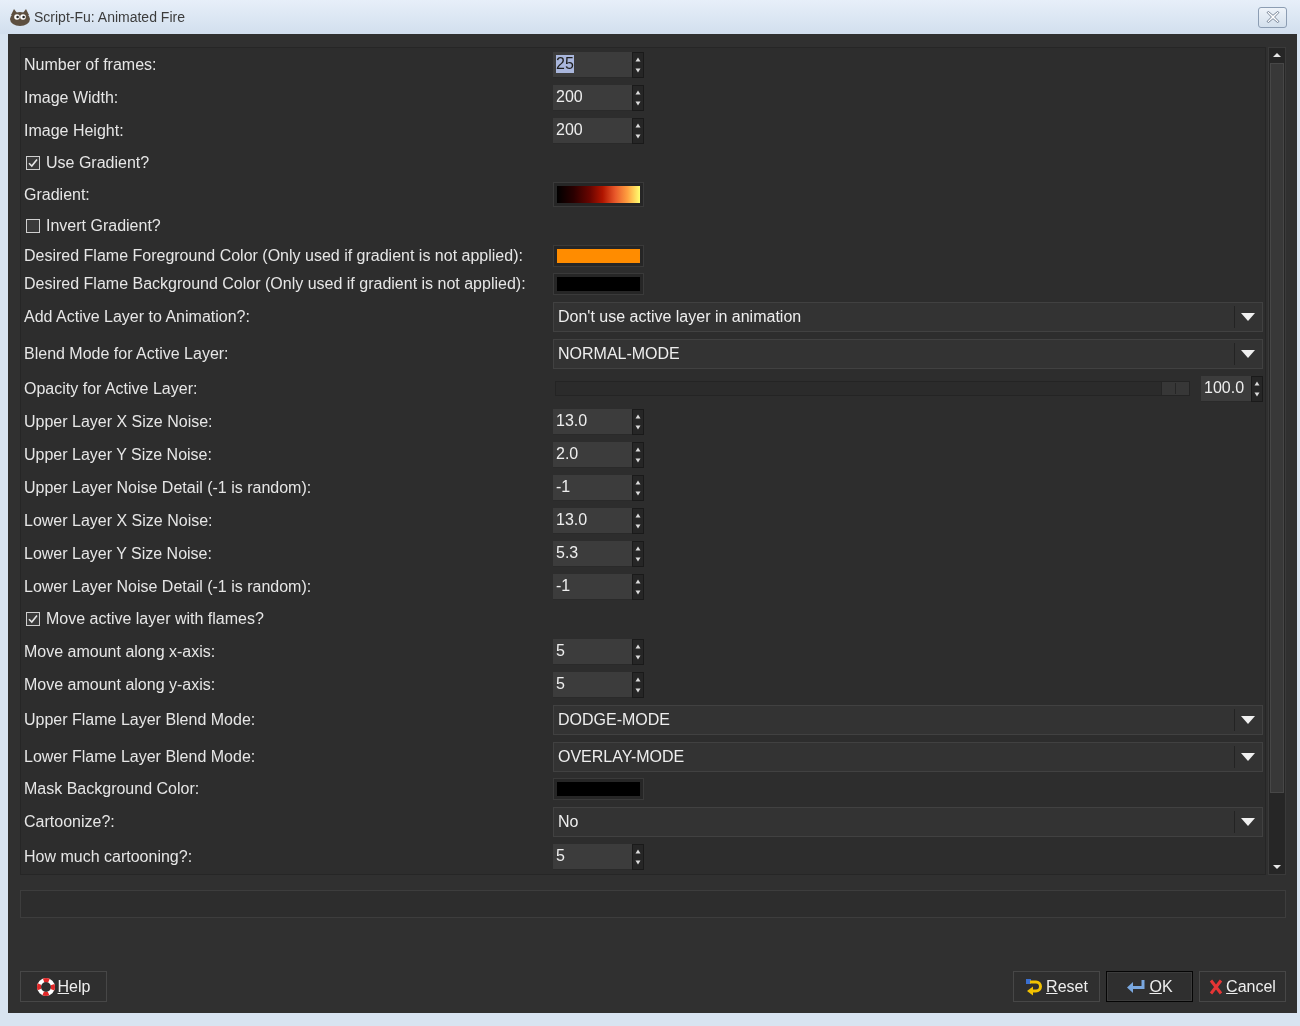 This screenshot has height=1026, width=1300. What do you see at coordinates (118, 454) in the screenshot?
I see `field-label: Upper Layer Y Size Noise:` at bounding box center [118, 454].